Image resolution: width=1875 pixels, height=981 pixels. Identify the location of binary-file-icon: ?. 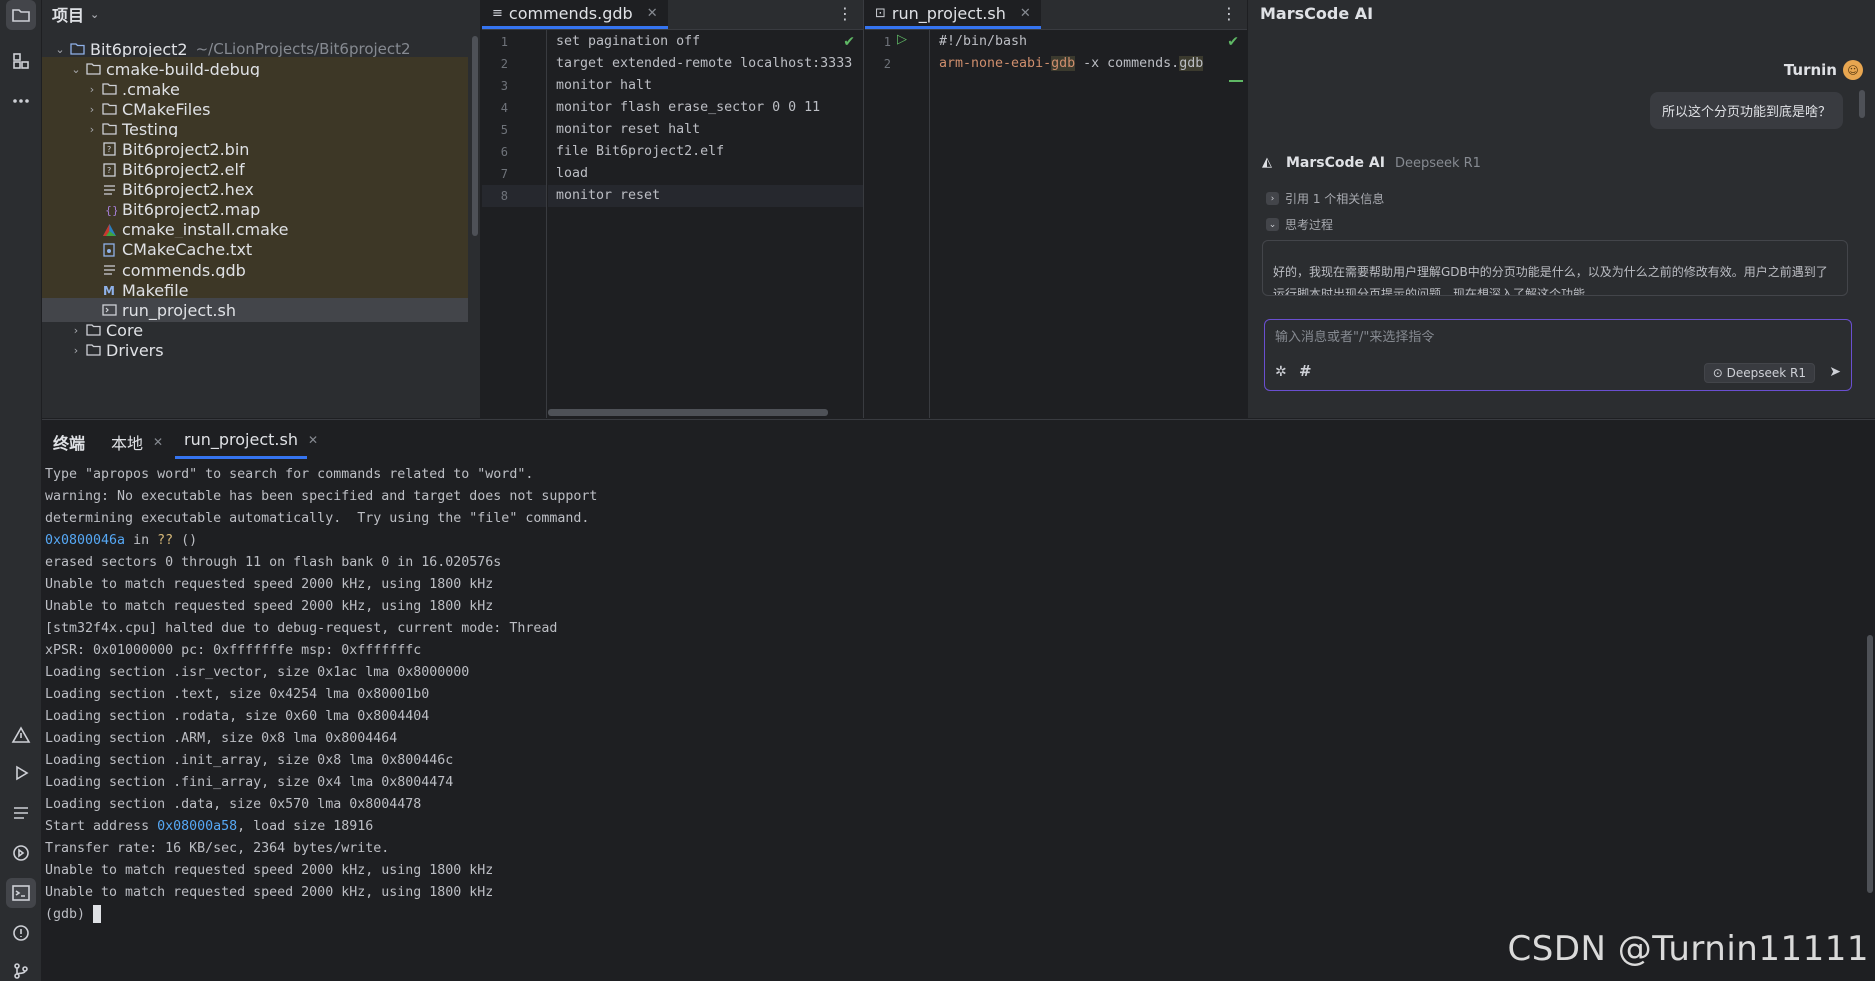
(109, 170).